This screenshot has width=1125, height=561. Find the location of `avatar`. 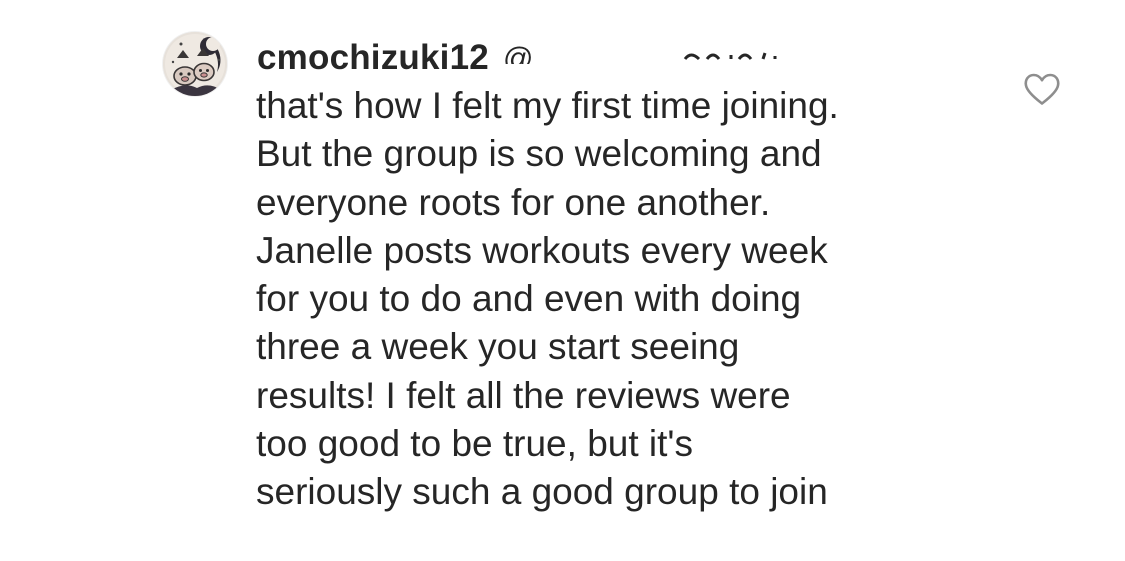

avatar is located at coordinates (195, 64).